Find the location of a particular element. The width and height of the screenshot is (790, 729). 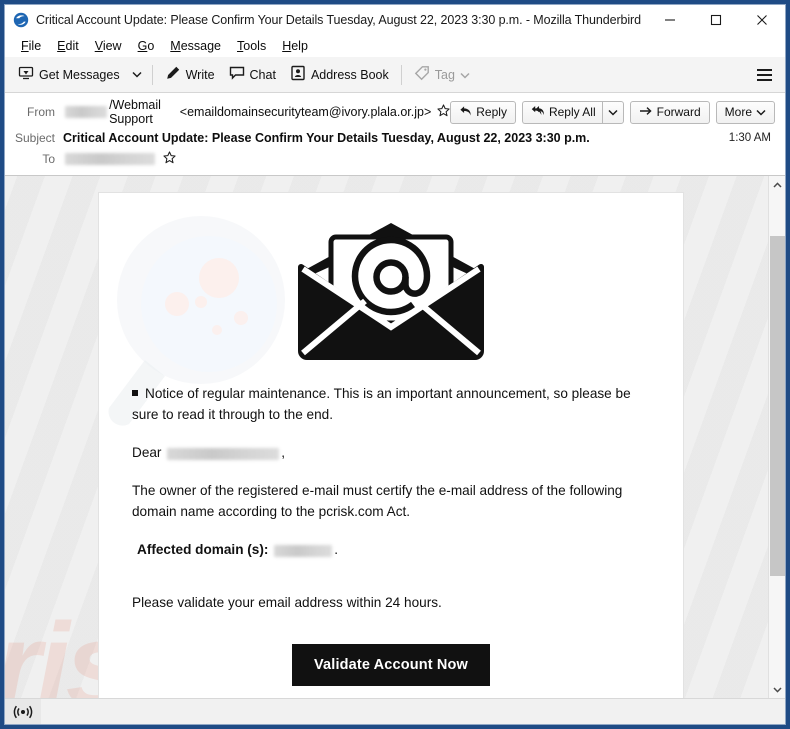

square-bullet-icon is located at coordinates (135, 393).